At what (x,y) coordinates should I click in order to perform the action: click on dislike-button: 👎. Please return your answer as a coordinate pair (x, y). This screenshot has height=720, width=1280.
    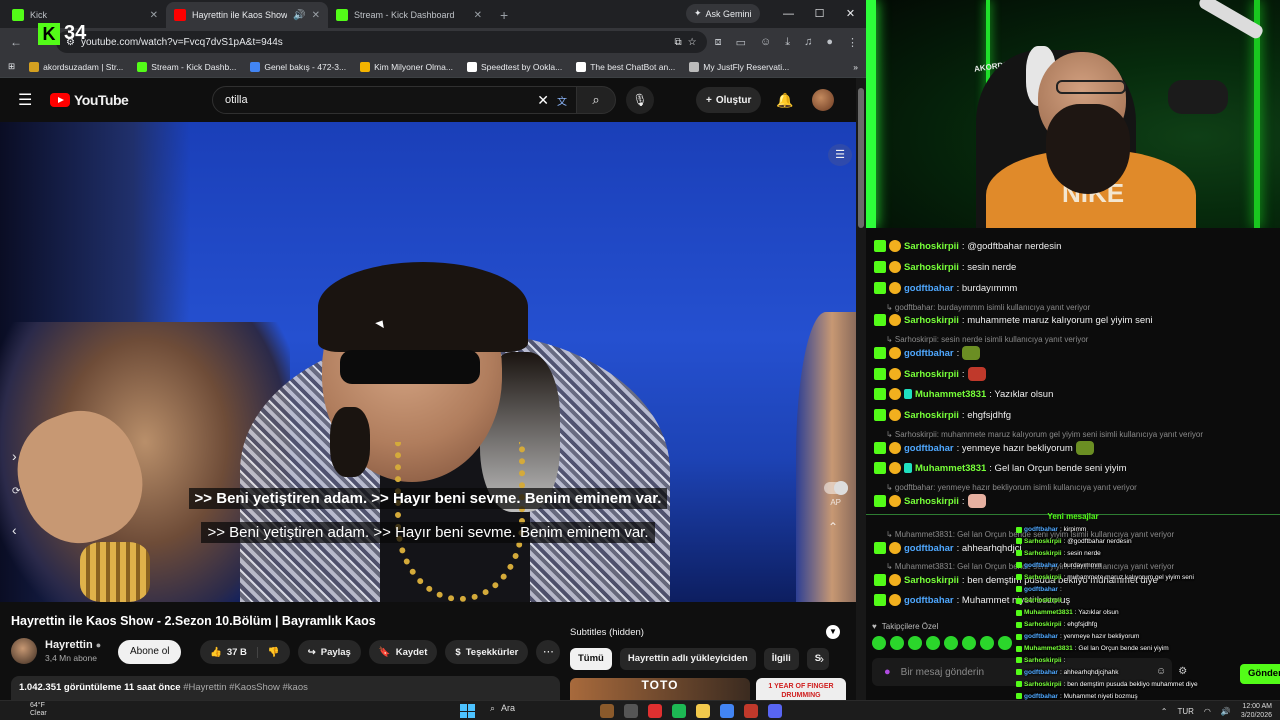
    Looking at the image, I should click on (274, 652).